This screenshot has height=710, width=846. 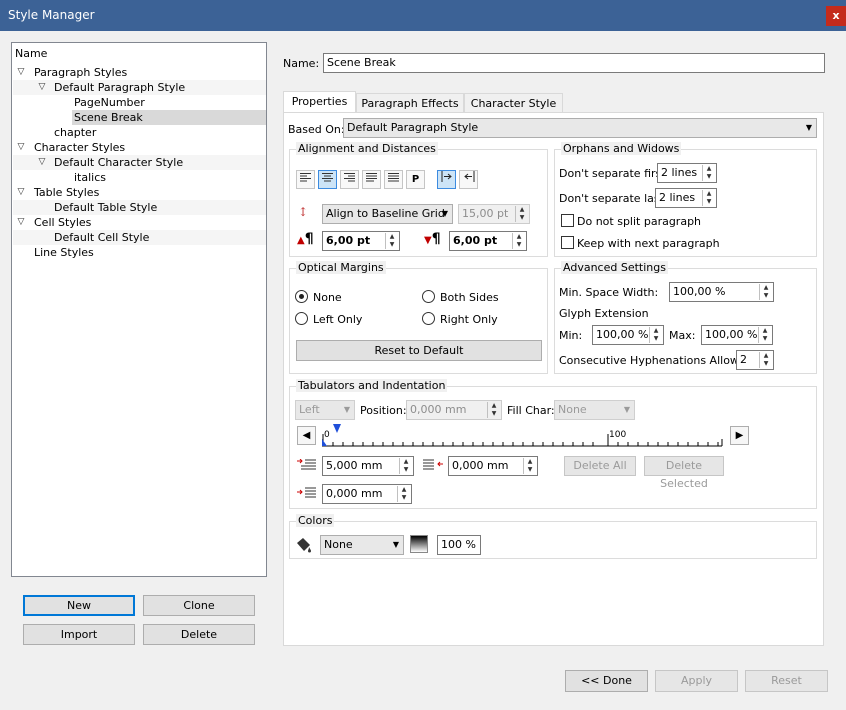 I want to click on position-input: 0,000 mm ▲ ▼, so click(x=454, y=410).